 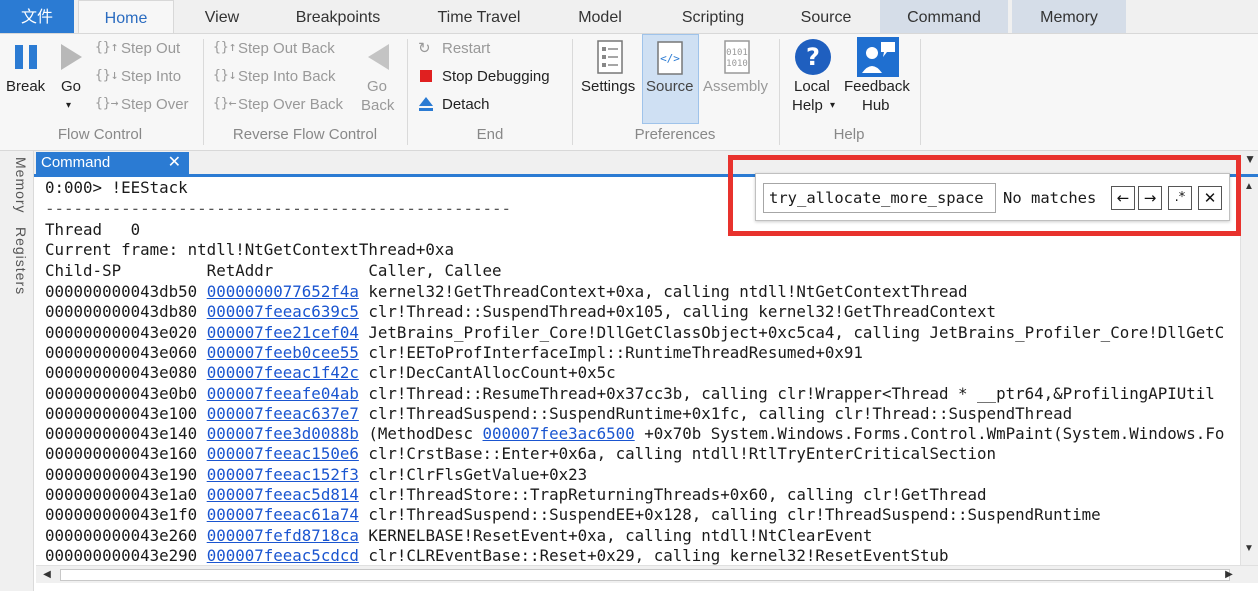 I want to click on step-over-back-button: Step Over Back, so click(x=290, y=104).